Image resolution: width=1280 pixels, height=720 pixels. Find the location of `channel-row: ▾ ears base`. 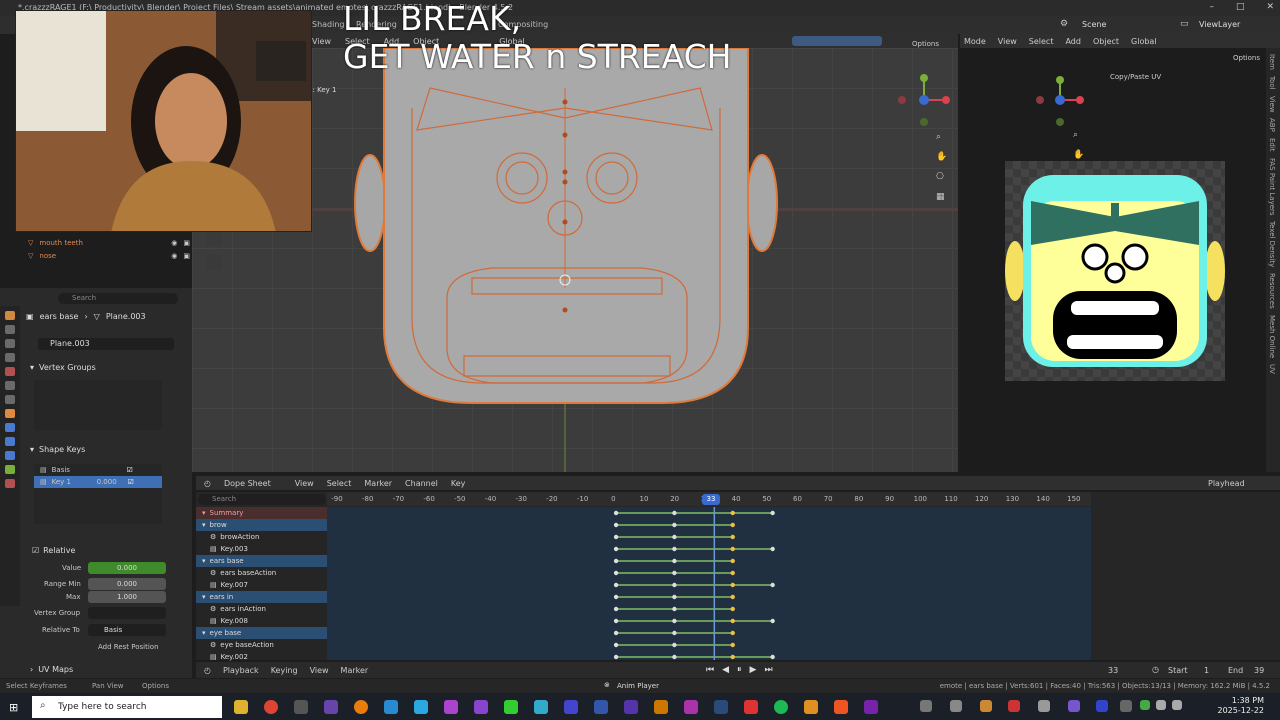

channel-row: ▾ ears base is located at coordinates (261, 561).